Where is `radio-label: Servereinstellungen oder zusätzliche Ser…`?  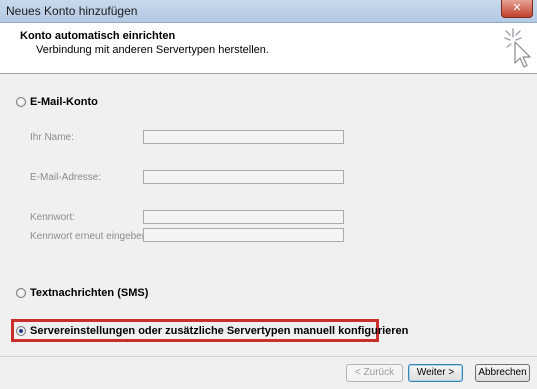 radio-label: Servereinstellungen oder zusätzliche Ser… is located at coordinates (219, 331).